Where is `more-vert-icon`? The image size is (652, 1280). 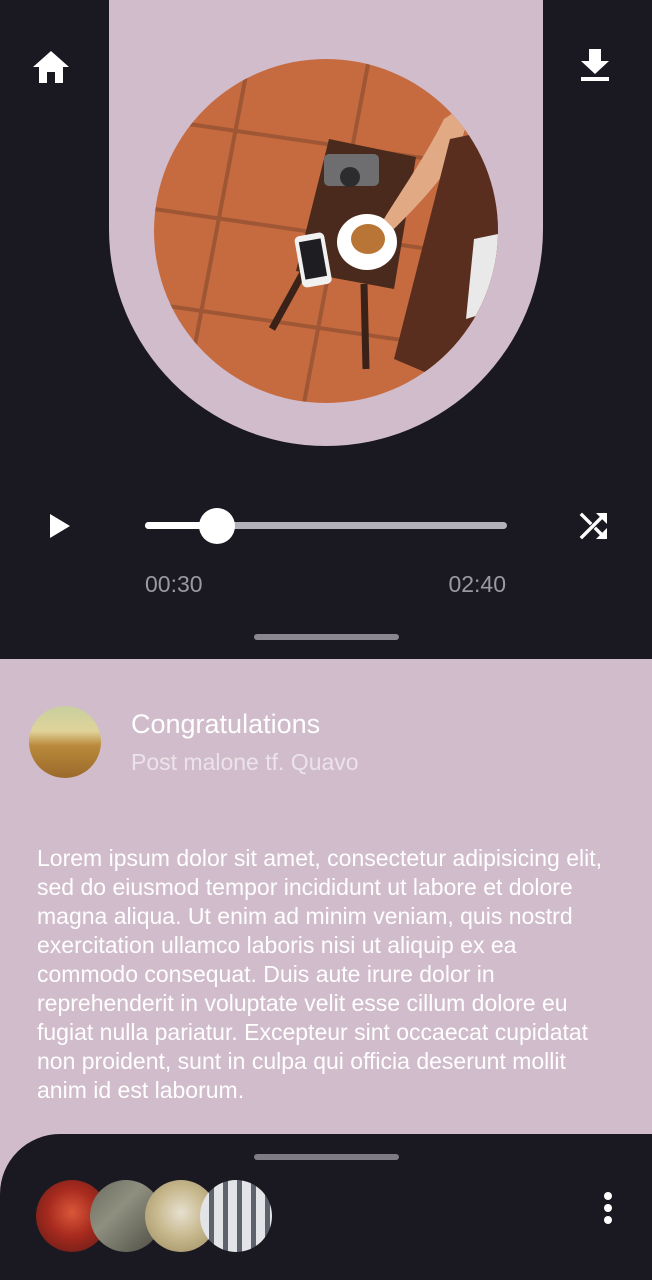 more-vert-icon is located at coordinates (608, 1208).